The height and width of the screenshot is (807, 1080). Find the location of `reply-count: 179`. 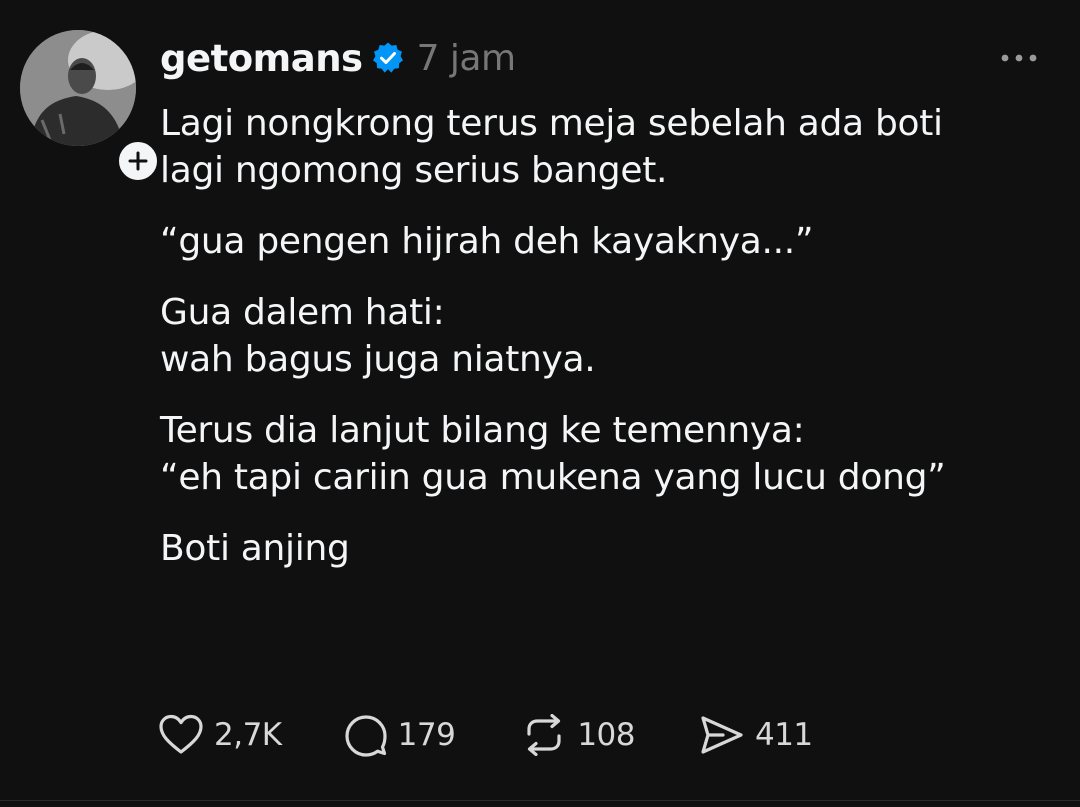

reply-count: 179 is located at coordinates (426, 735).